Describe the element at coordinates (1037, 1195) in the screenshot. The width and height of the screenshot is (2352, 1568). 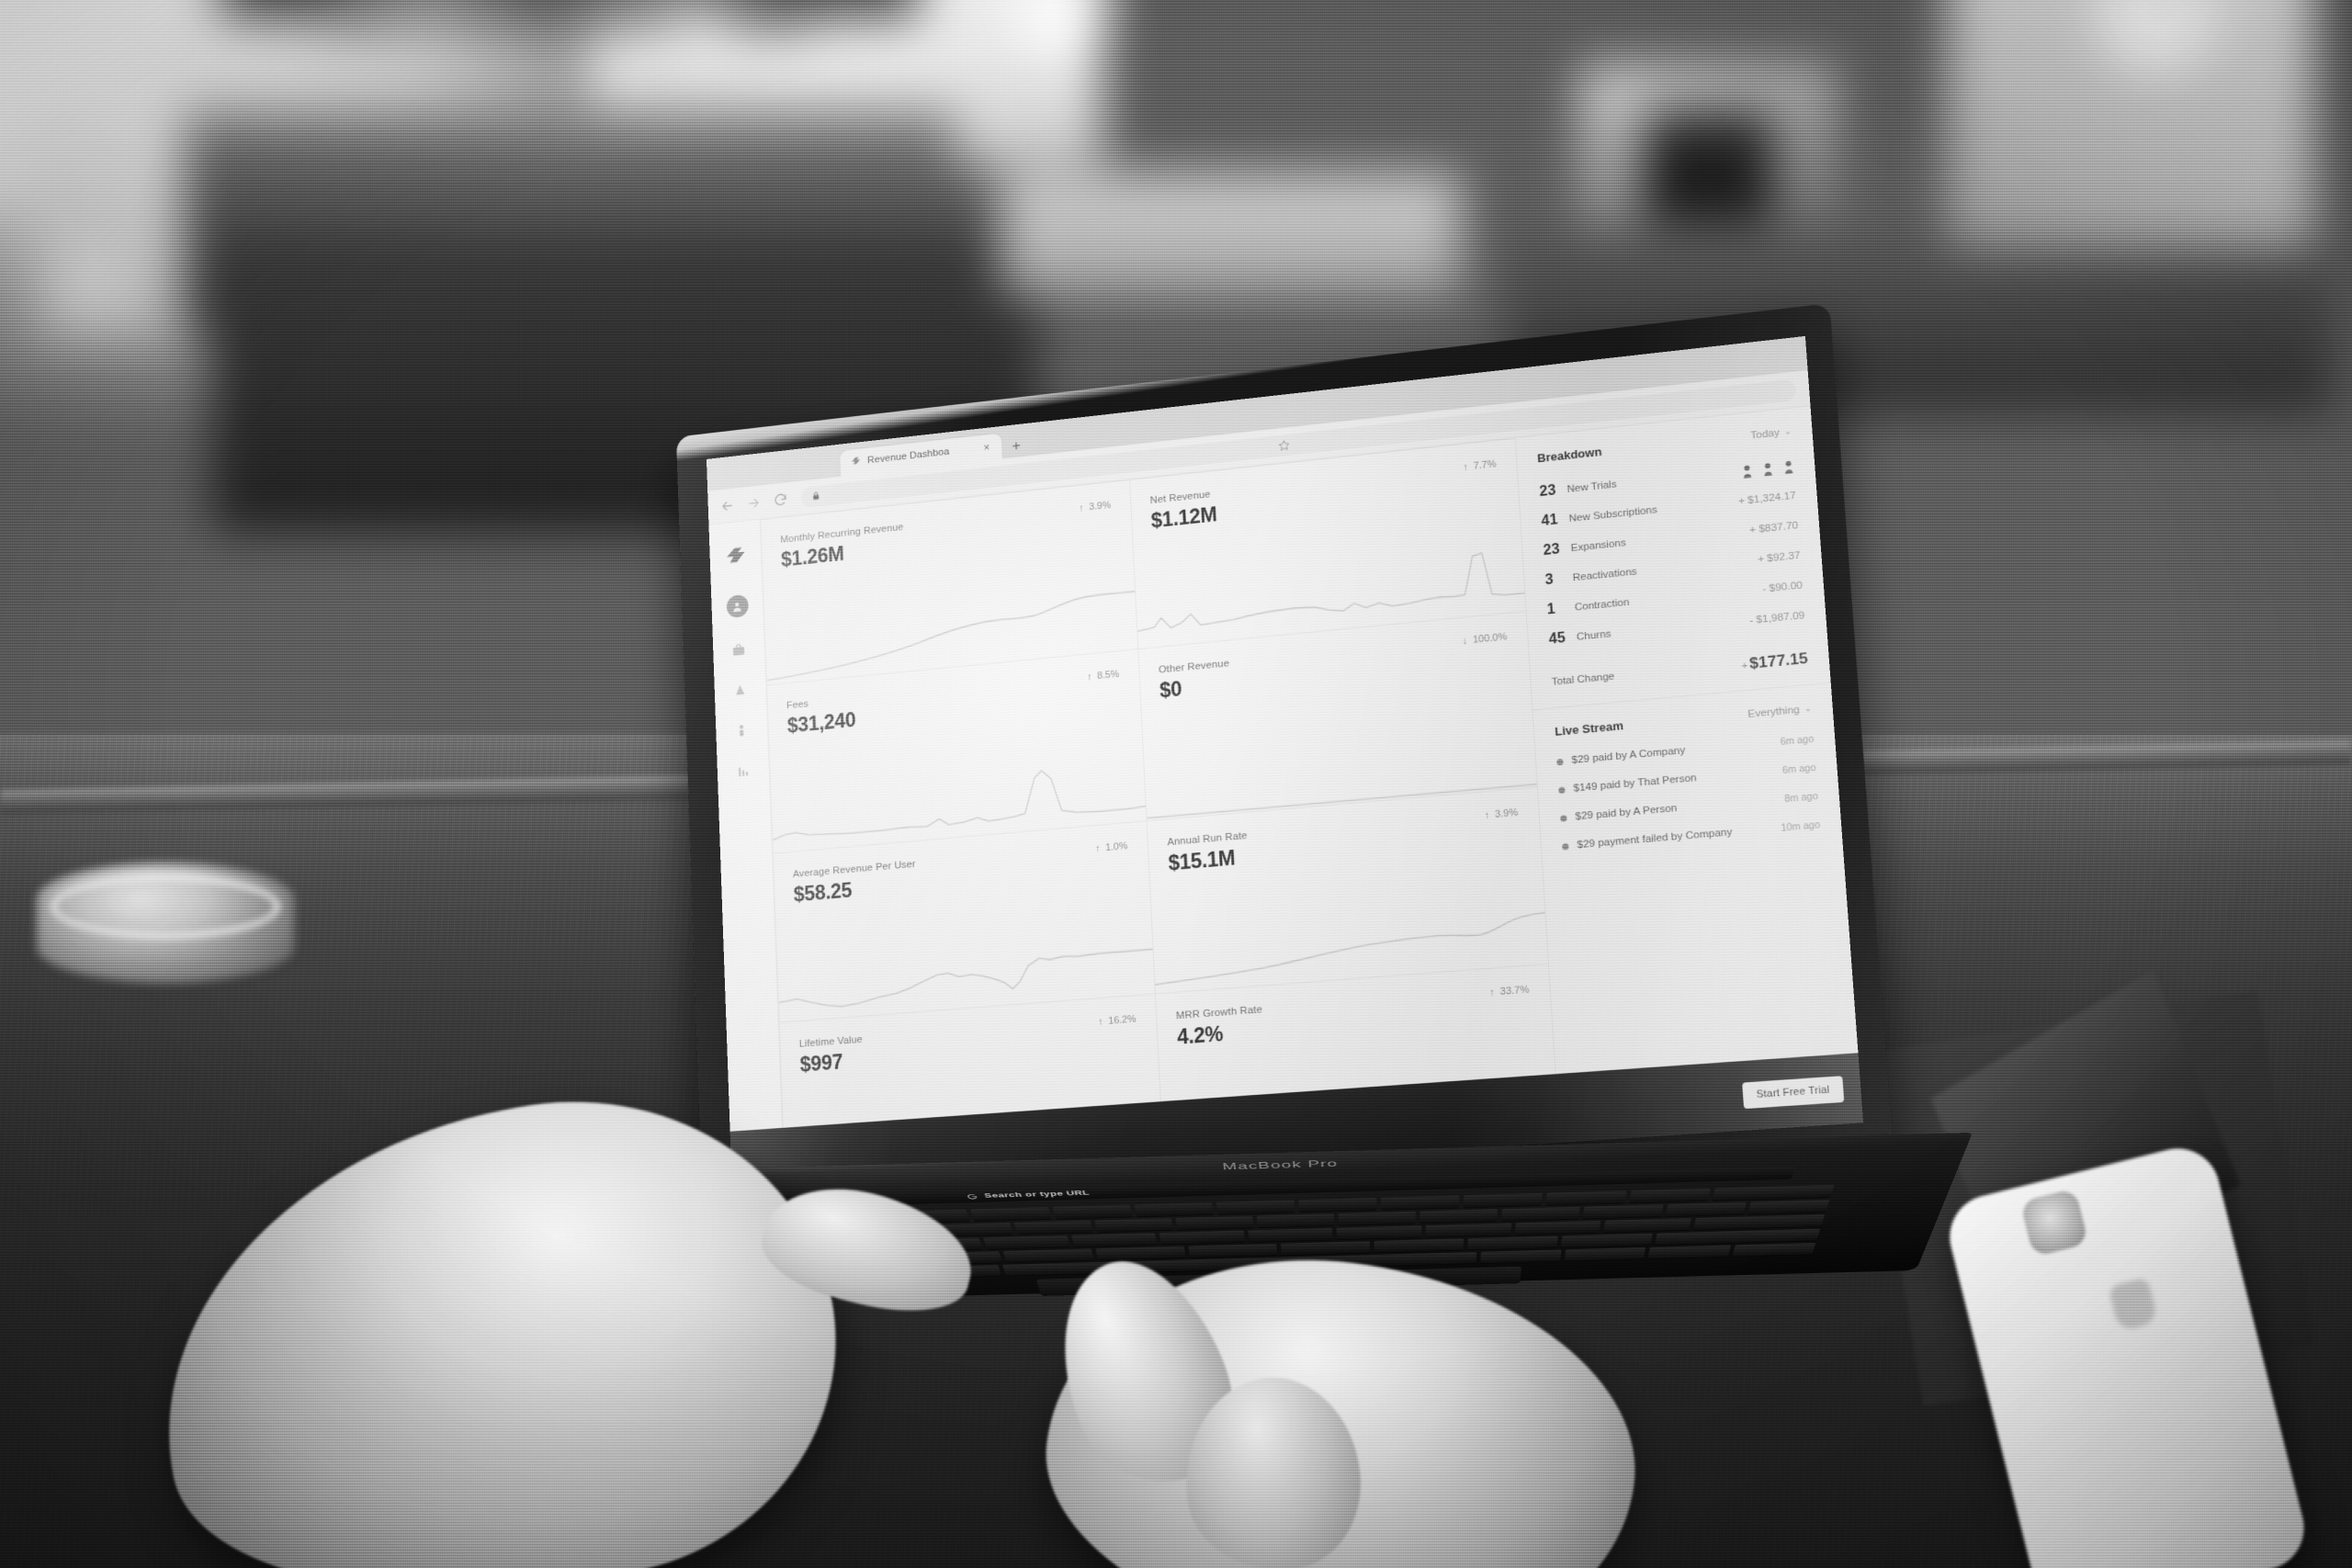
I see `touch-bar-text: Search or type URL` at that location.